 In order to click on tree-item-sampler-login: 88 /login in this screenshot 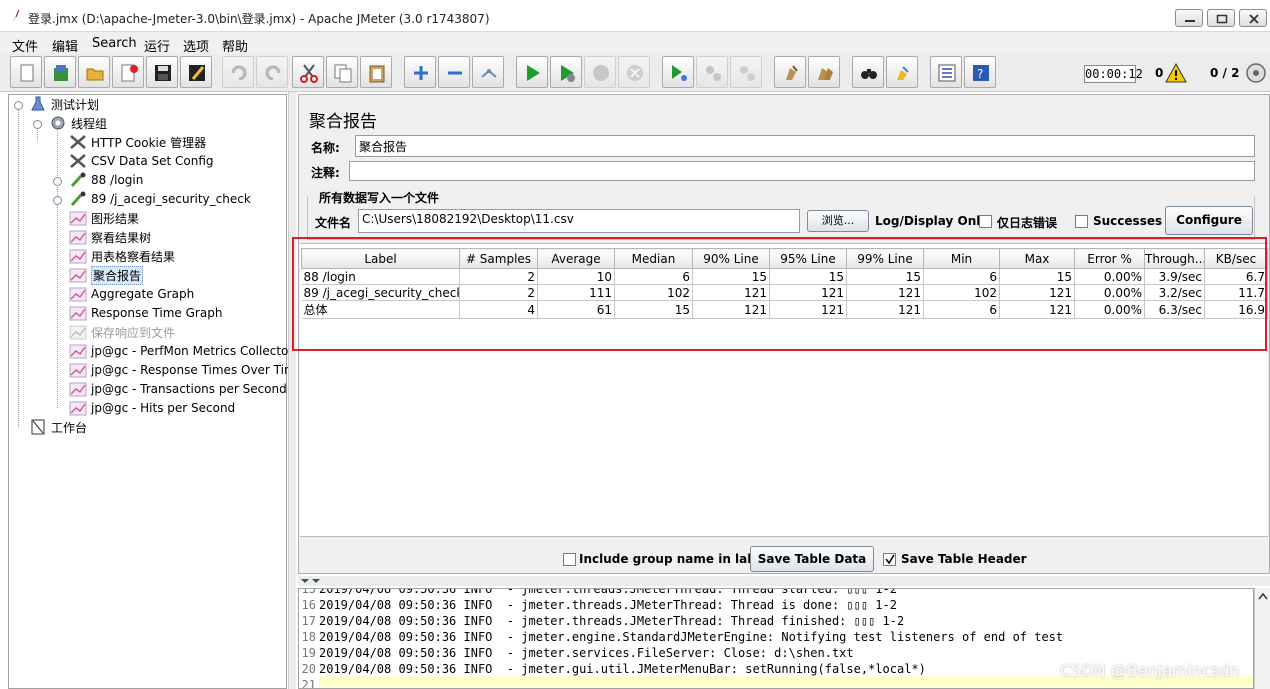, I will do `click(106, 180)`.